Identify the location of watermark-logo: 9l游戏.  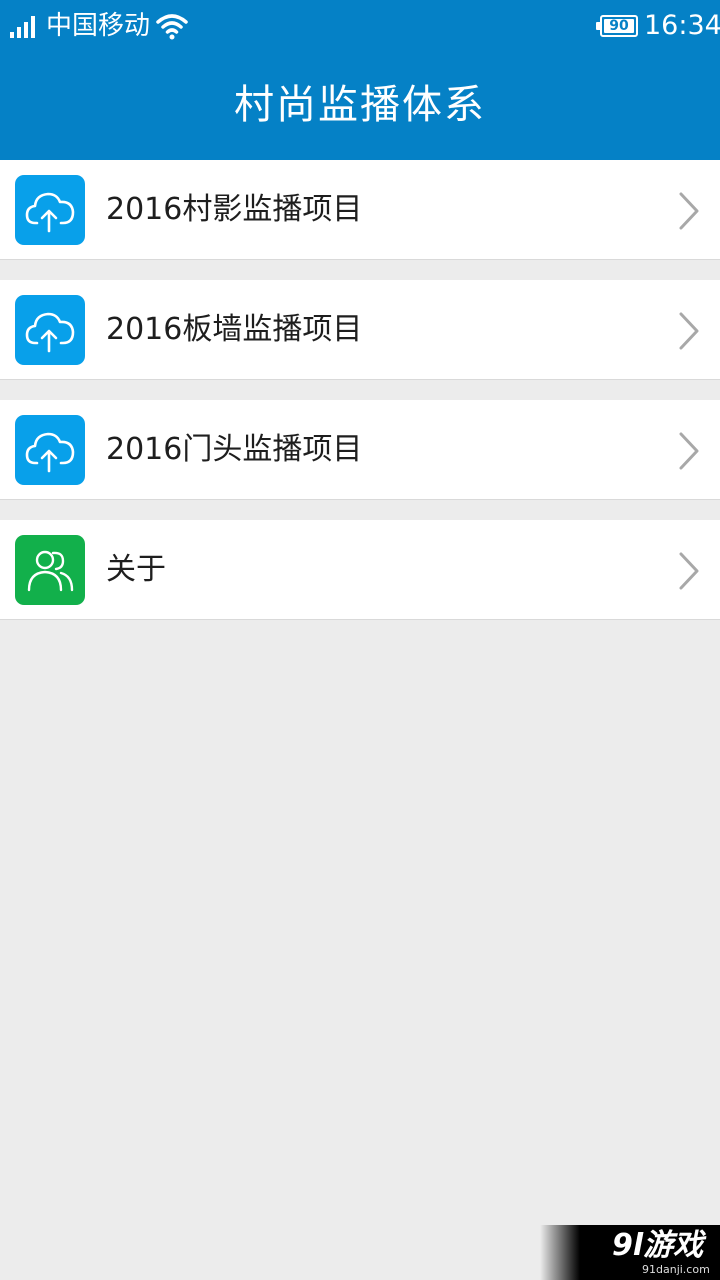
(658, 1245).